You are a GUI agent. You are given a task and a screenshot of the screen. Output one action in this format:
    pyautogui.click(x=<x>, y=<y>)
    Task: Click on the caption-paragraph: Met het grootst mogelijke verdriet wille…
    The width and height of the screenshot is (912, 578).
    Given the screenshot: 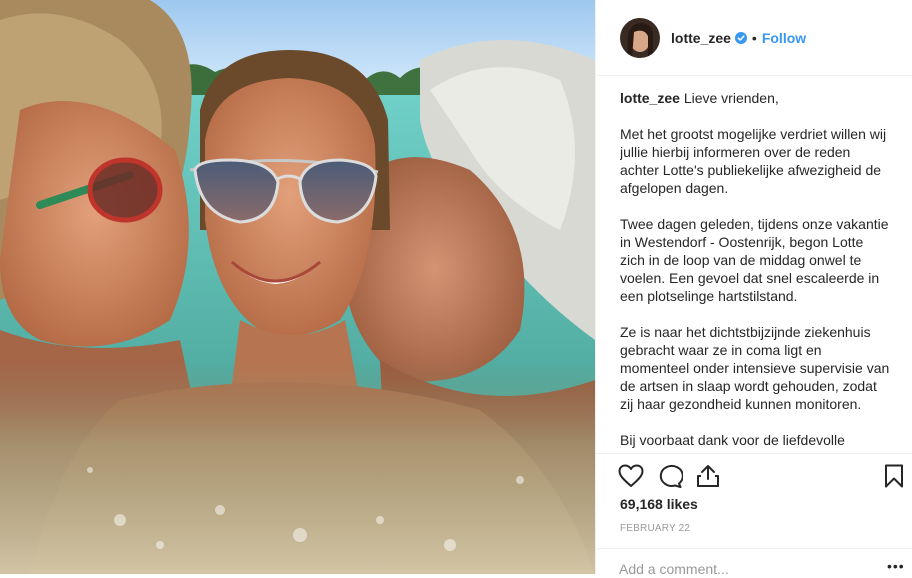 What is the action you would take?
    pyautogui.click(x=753, y=161)
    